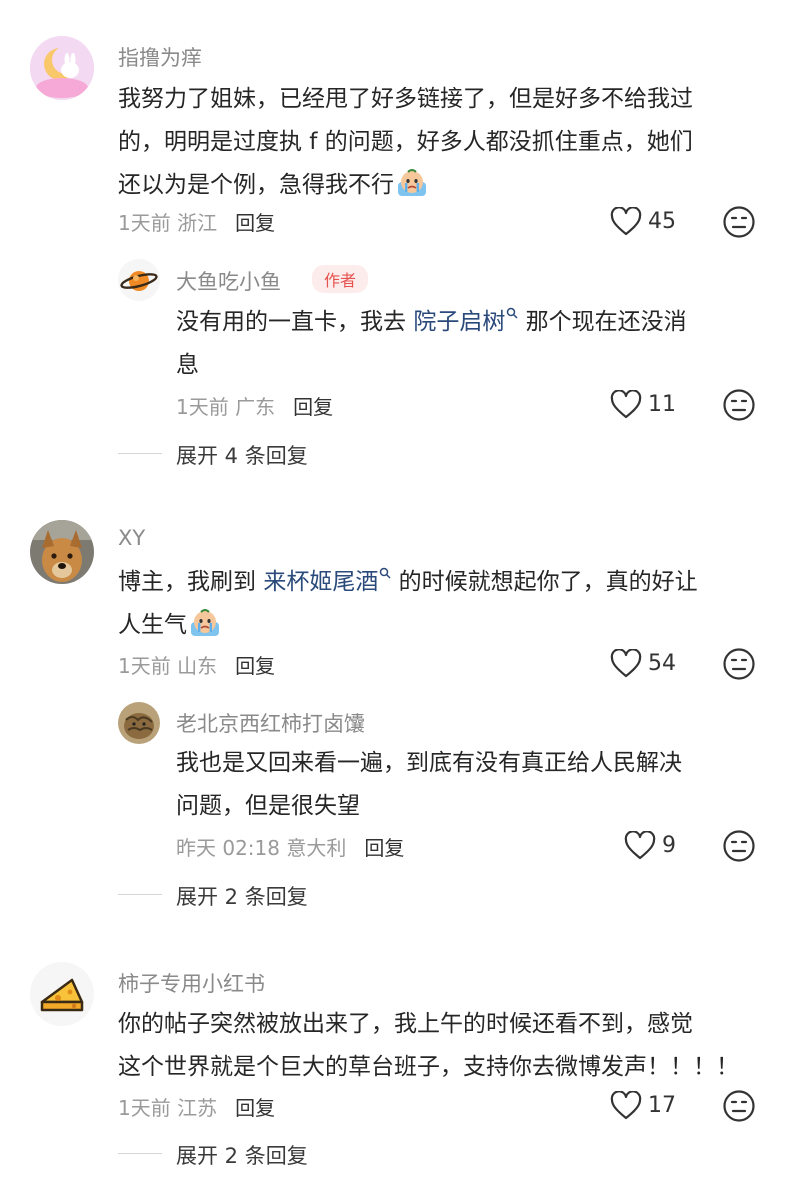 The width and height of the screenshot is (785, 1200). What do you see at coordinates (270, 723) in the screenshot?
I see `username: 老北京西红柿打卤馕` at bounding box center [270, 723].